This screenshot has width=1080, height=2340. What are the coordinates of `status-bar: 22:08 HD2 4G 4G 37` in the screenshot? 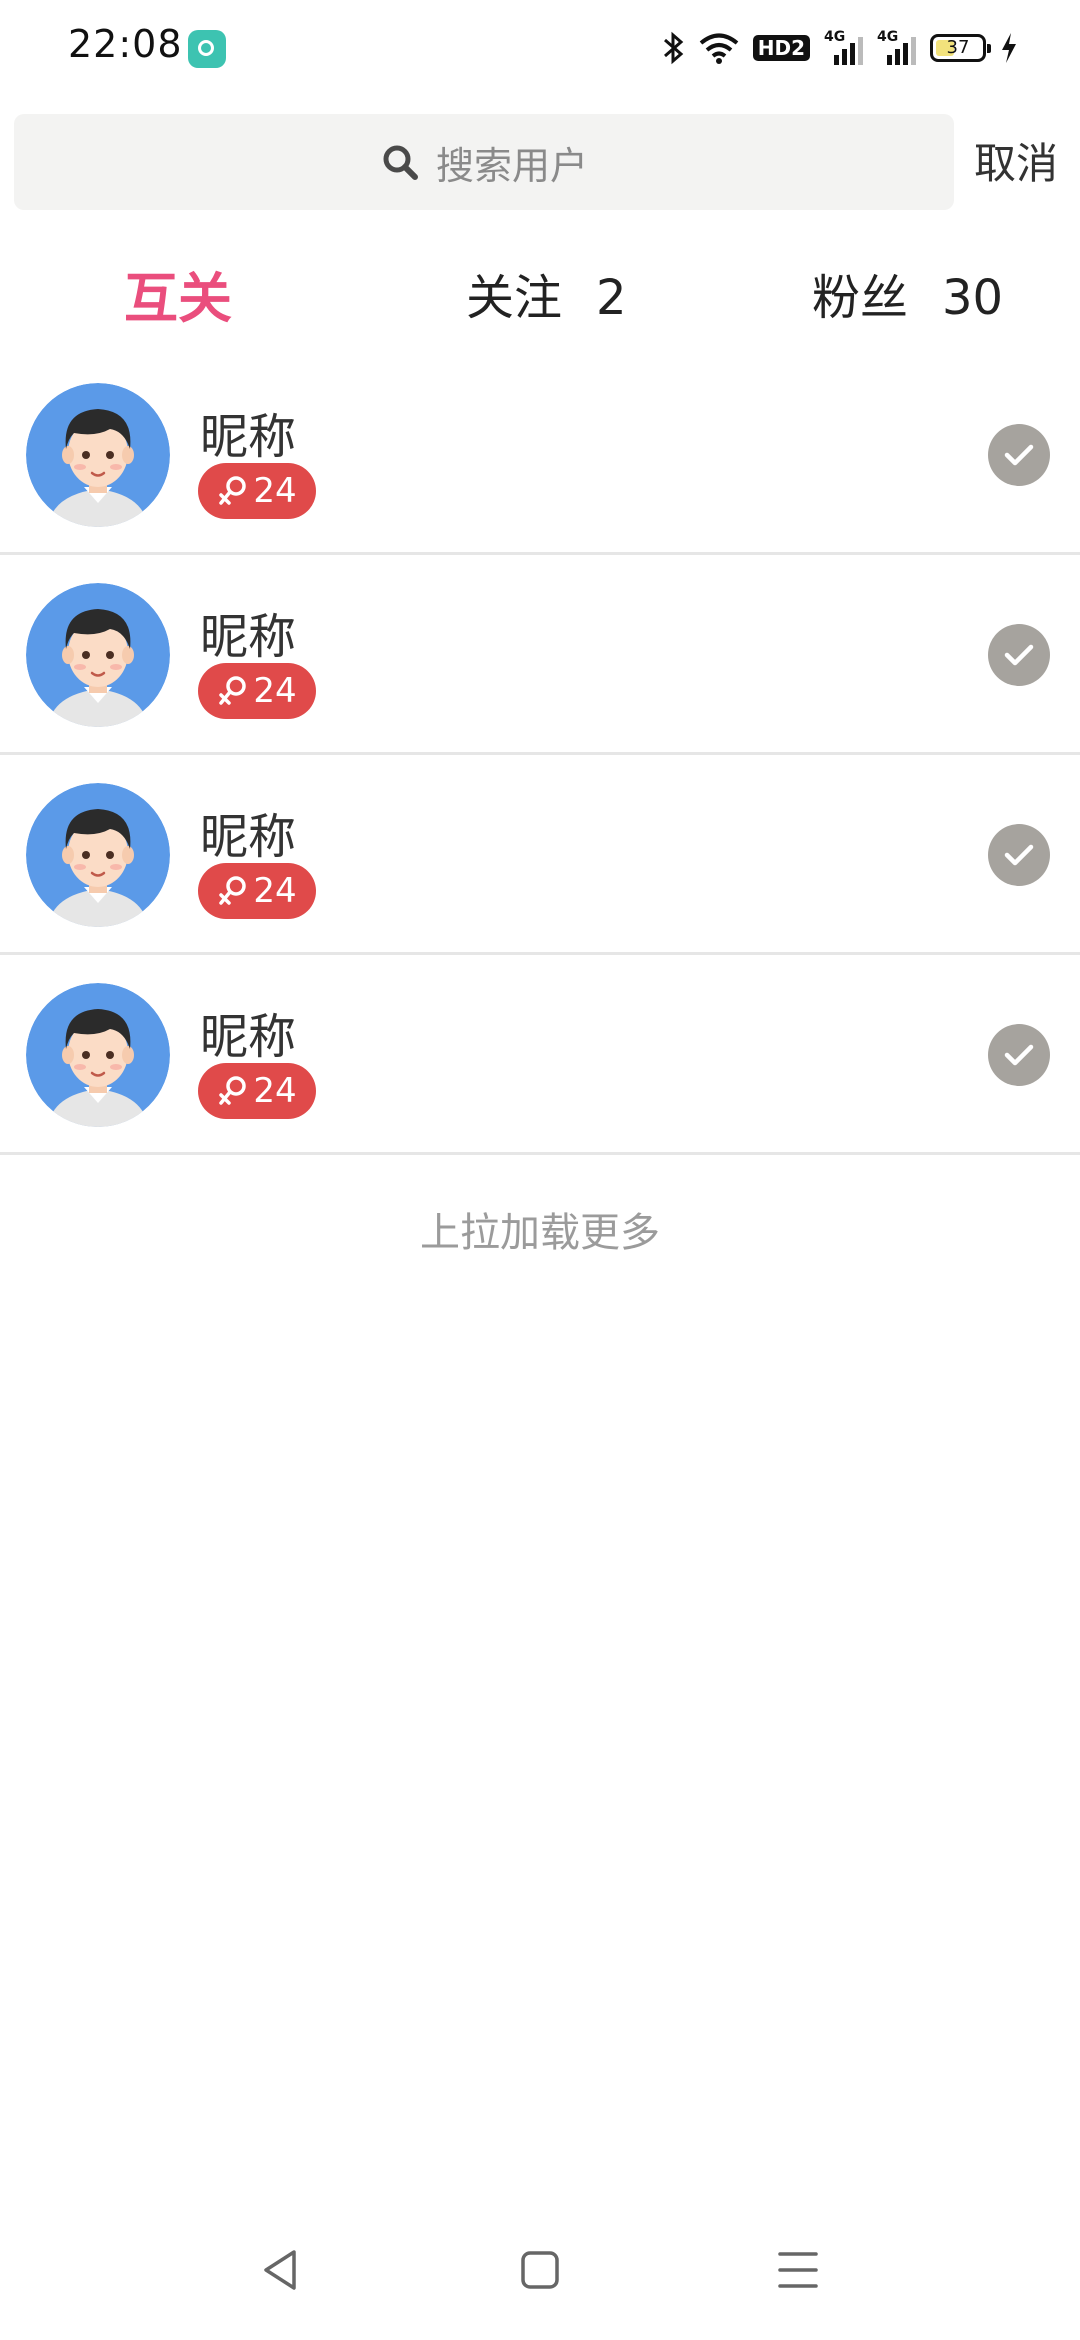 It's located at (540, 48).